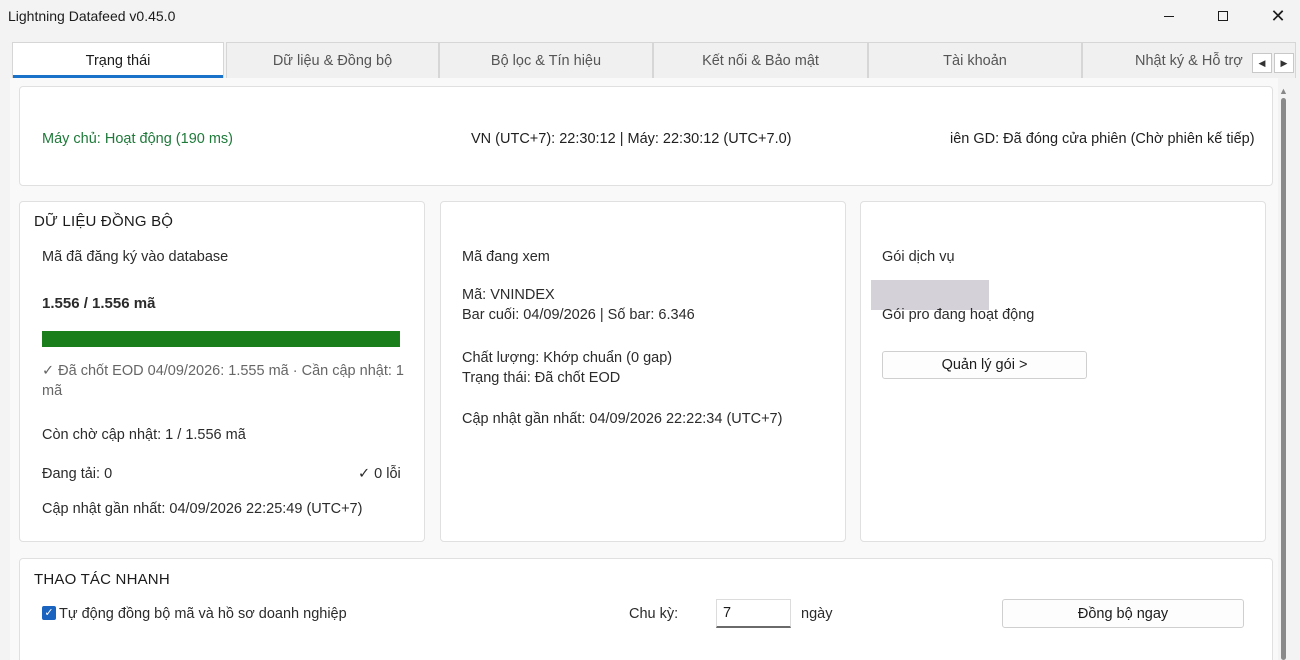 This screenshot has height=660, width=1300. Describe the element at coordinates (654, 614) in the screenshot. I see `cycle-label: Chu kỳ:` at that location.